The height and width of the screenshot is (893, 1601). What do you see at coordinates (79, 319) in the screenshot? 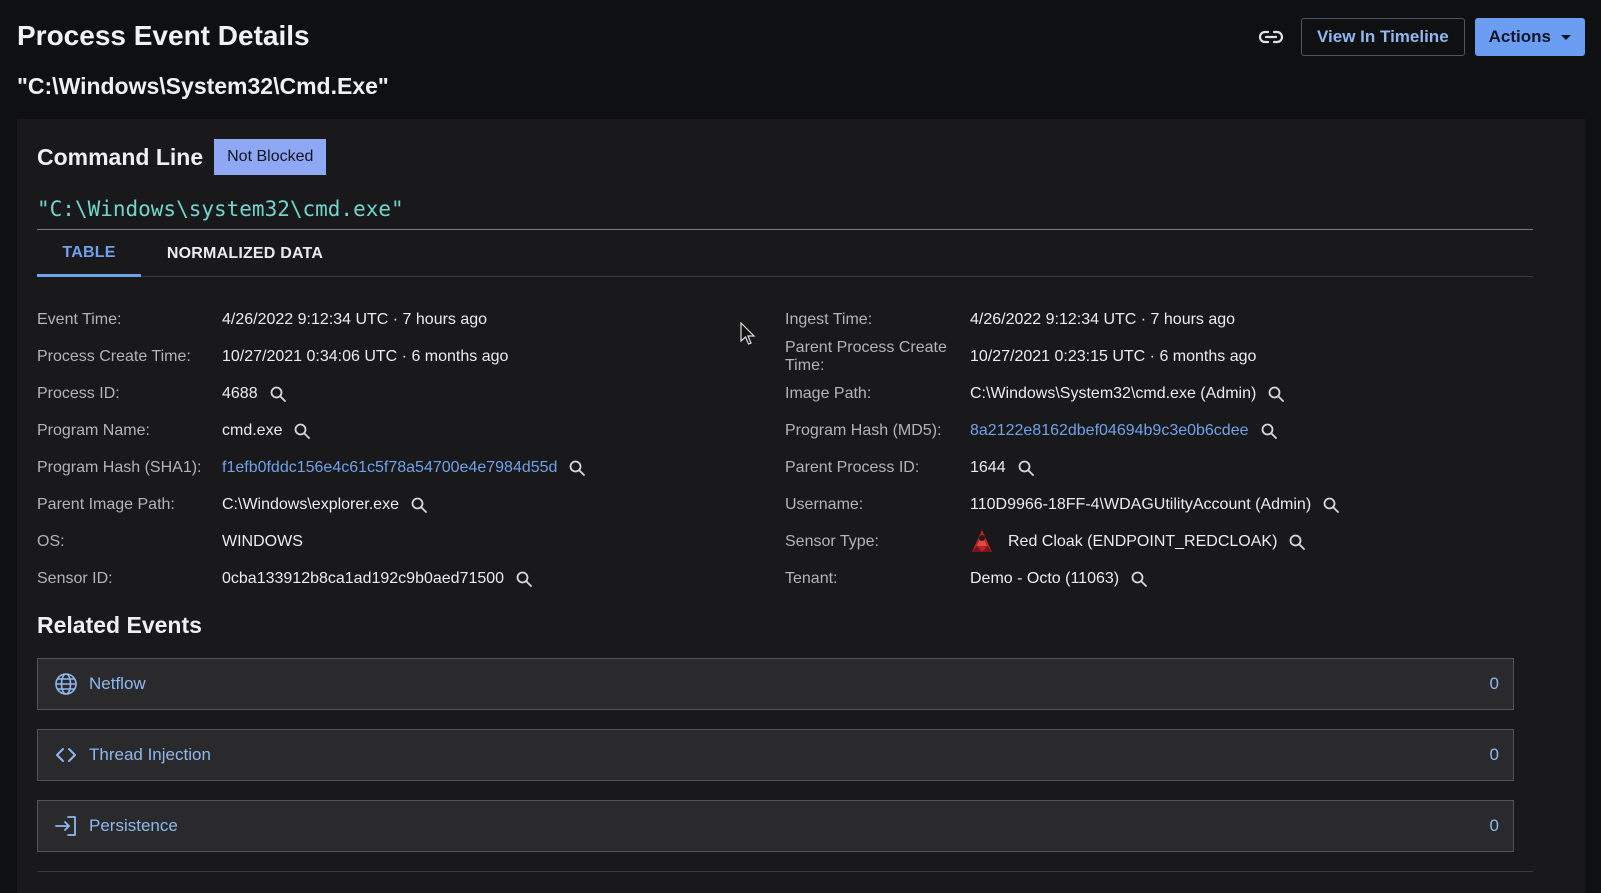
I see `field-label: Event Time:` at bounding box center [79, 319].